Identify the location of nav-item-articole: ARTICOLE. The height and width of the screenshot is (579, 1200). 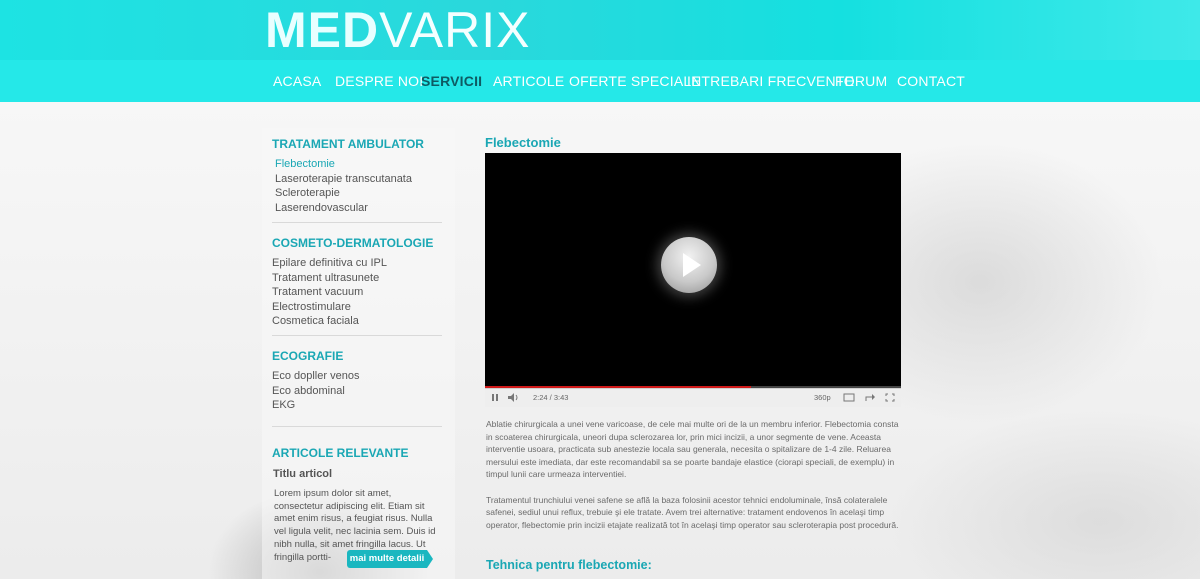
(528, 81).